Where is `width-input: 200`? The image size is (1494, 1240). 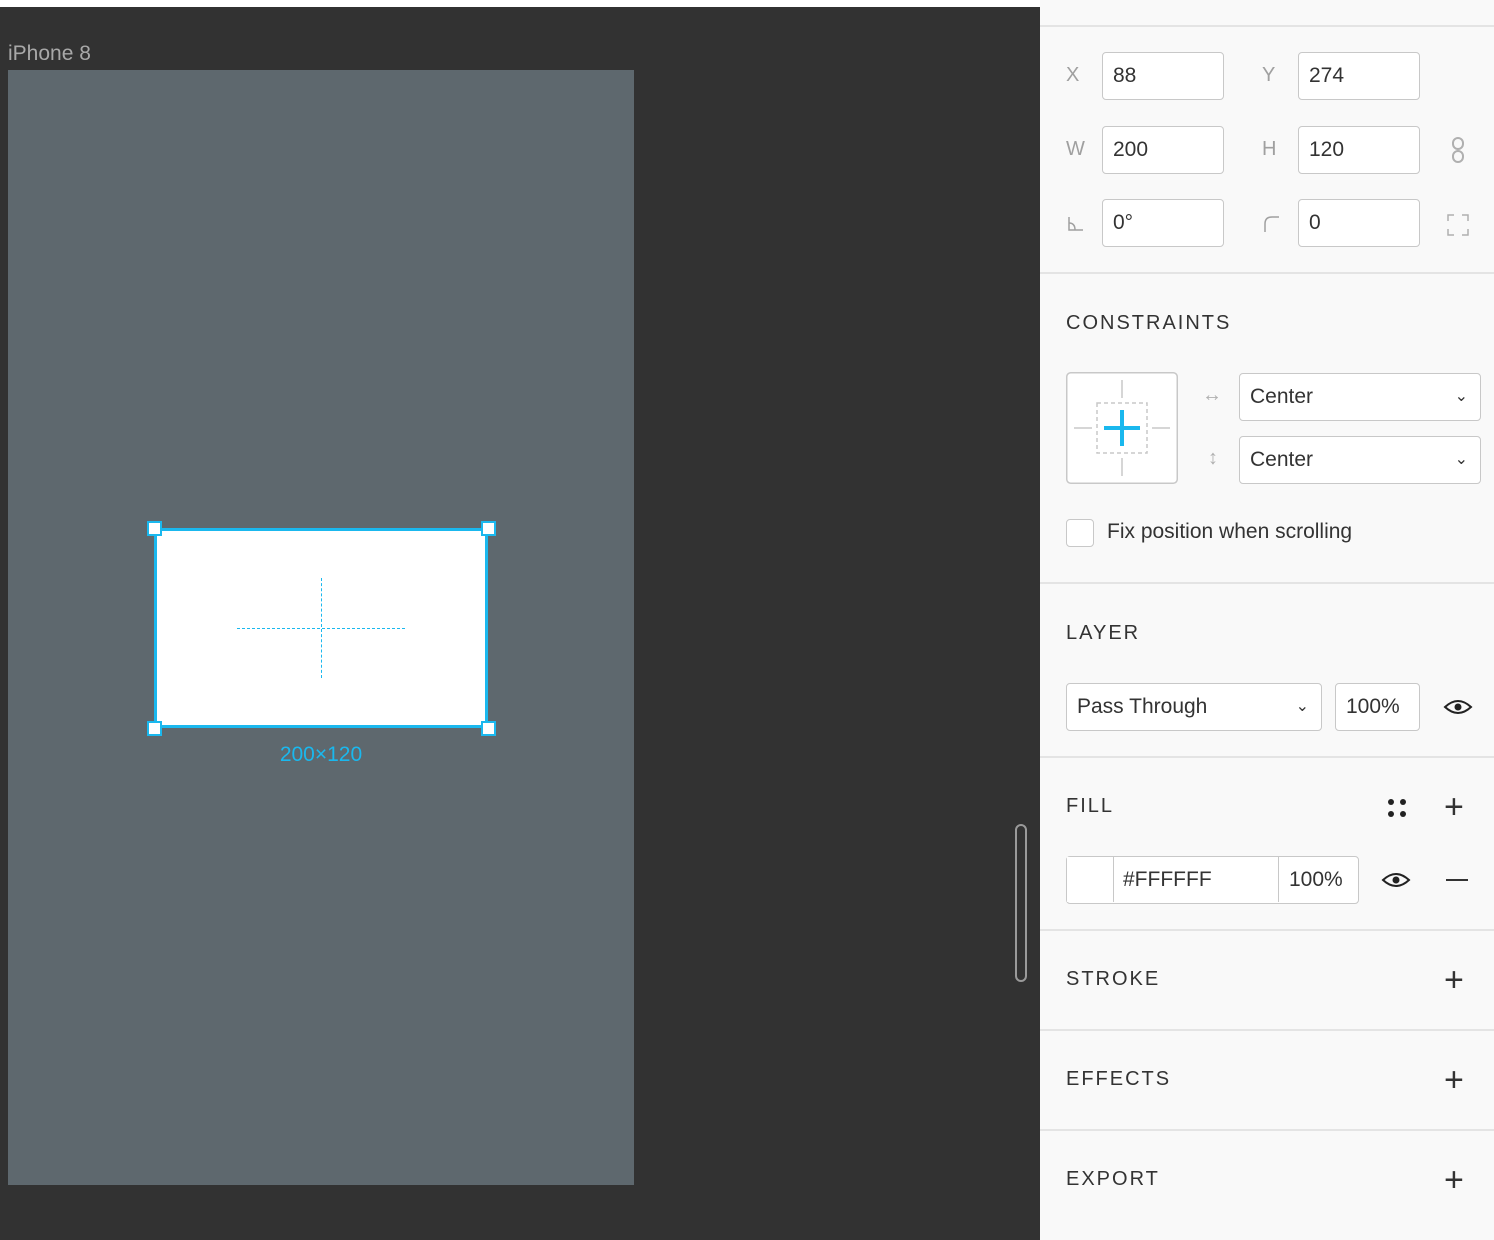
width-input: 200 is located at coordinates (1163, 150).